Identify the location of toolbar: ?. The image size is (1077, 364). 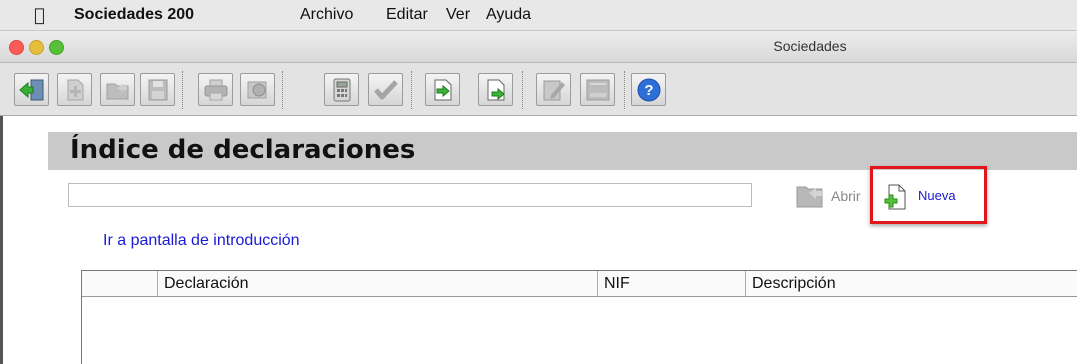
(538, 89).